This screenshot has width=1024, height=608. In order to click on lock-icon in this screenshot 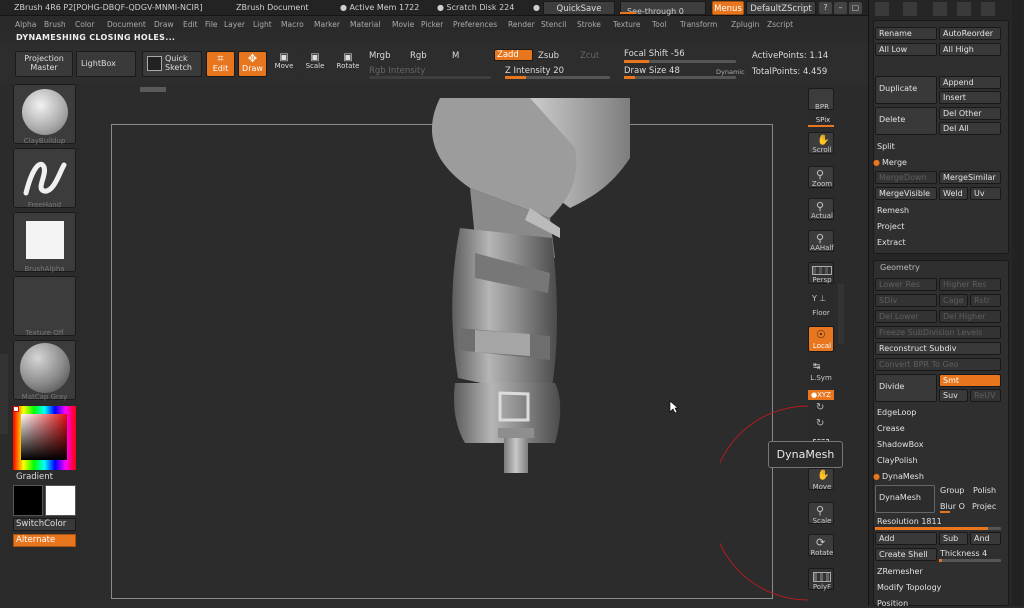, I will do `click(940, 9)`.